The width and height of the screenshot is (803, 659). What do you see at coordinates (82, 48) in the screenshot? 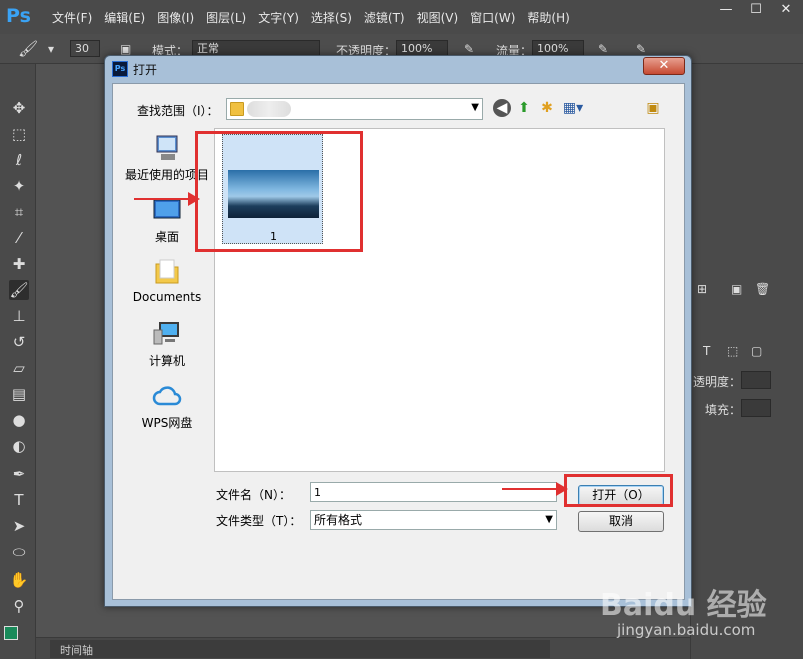
I see `brush-size-value: 30` at bounding box center [82, 48].